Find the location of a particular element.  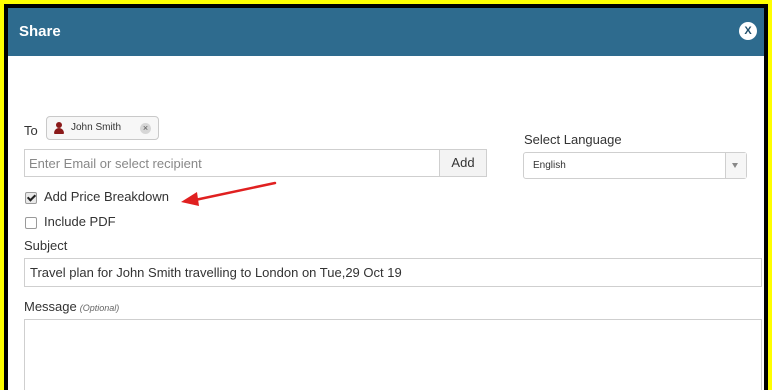

optional-label: (Optional) is located at coordinates (99, 308).